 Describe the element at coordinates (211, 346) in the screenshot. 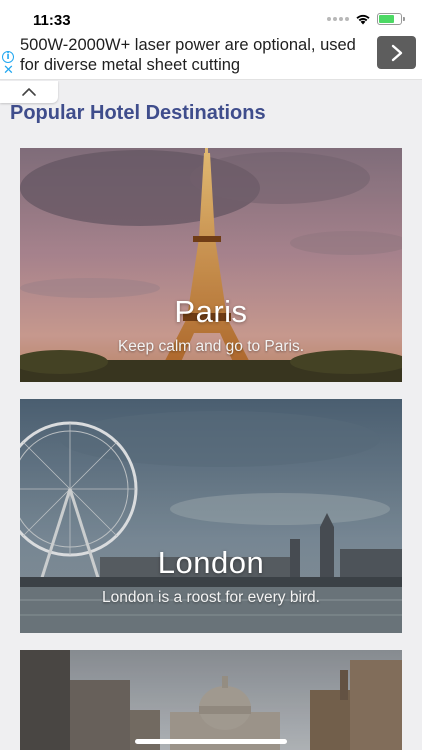

I see `destination-tagline: Keep calm and go to Paris.` at that location.